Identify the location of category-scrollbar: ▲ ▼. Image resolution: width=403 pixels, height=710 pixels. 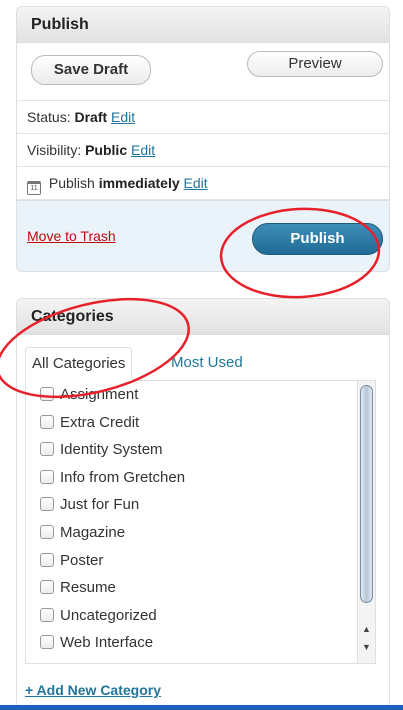
(367, 522).